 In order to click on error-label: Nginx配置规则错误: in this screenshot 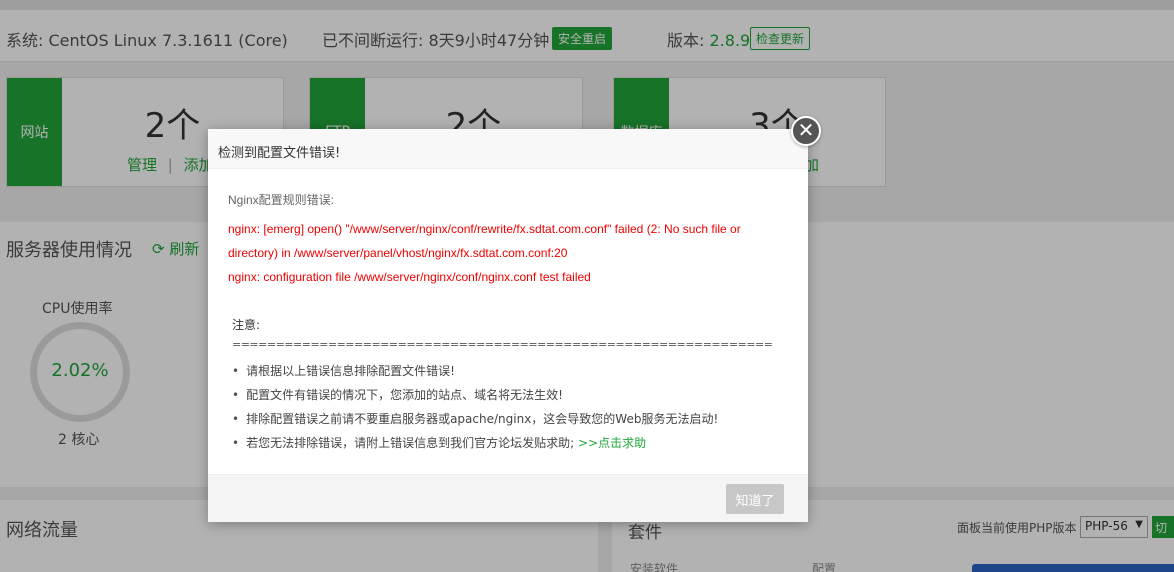, I will do `click(281, 200)`.